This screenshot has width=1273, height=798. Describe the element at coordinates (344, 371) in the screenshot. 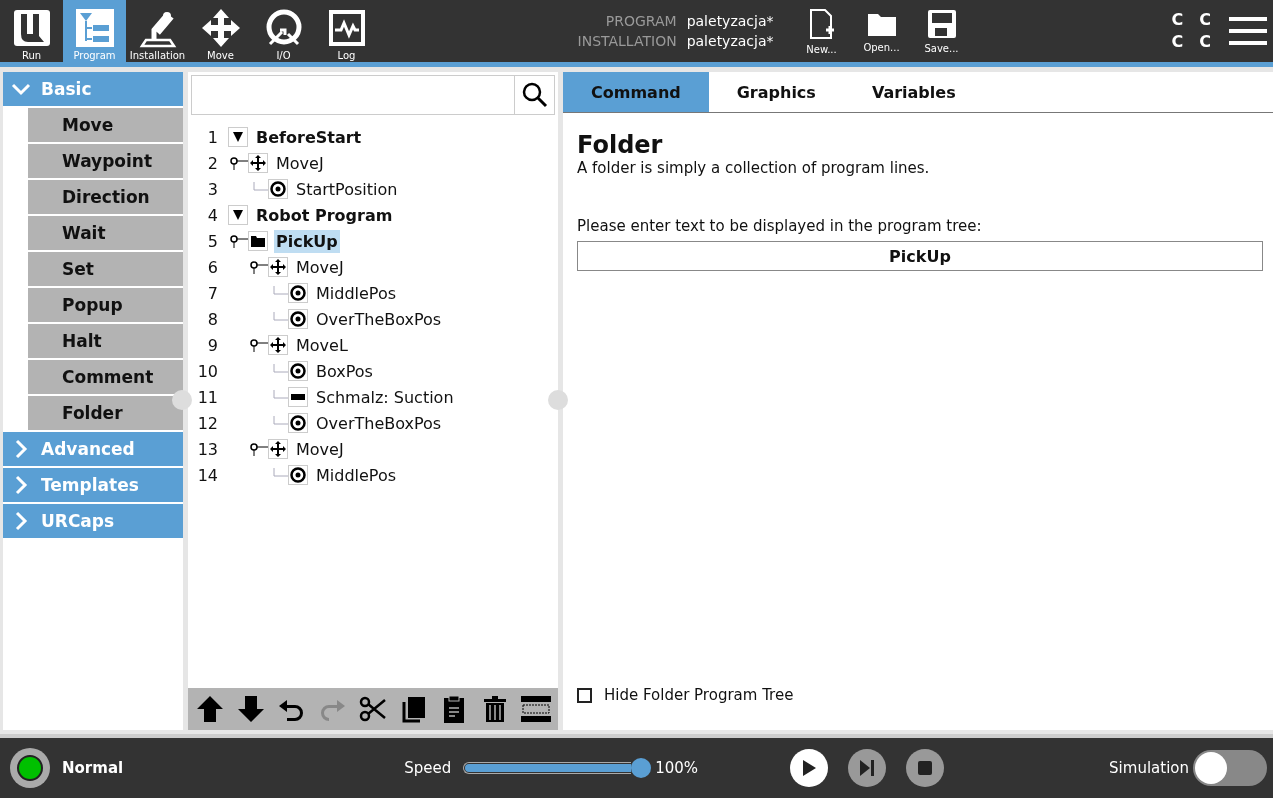

I see `tree-node-label: BoxPos` at that location.